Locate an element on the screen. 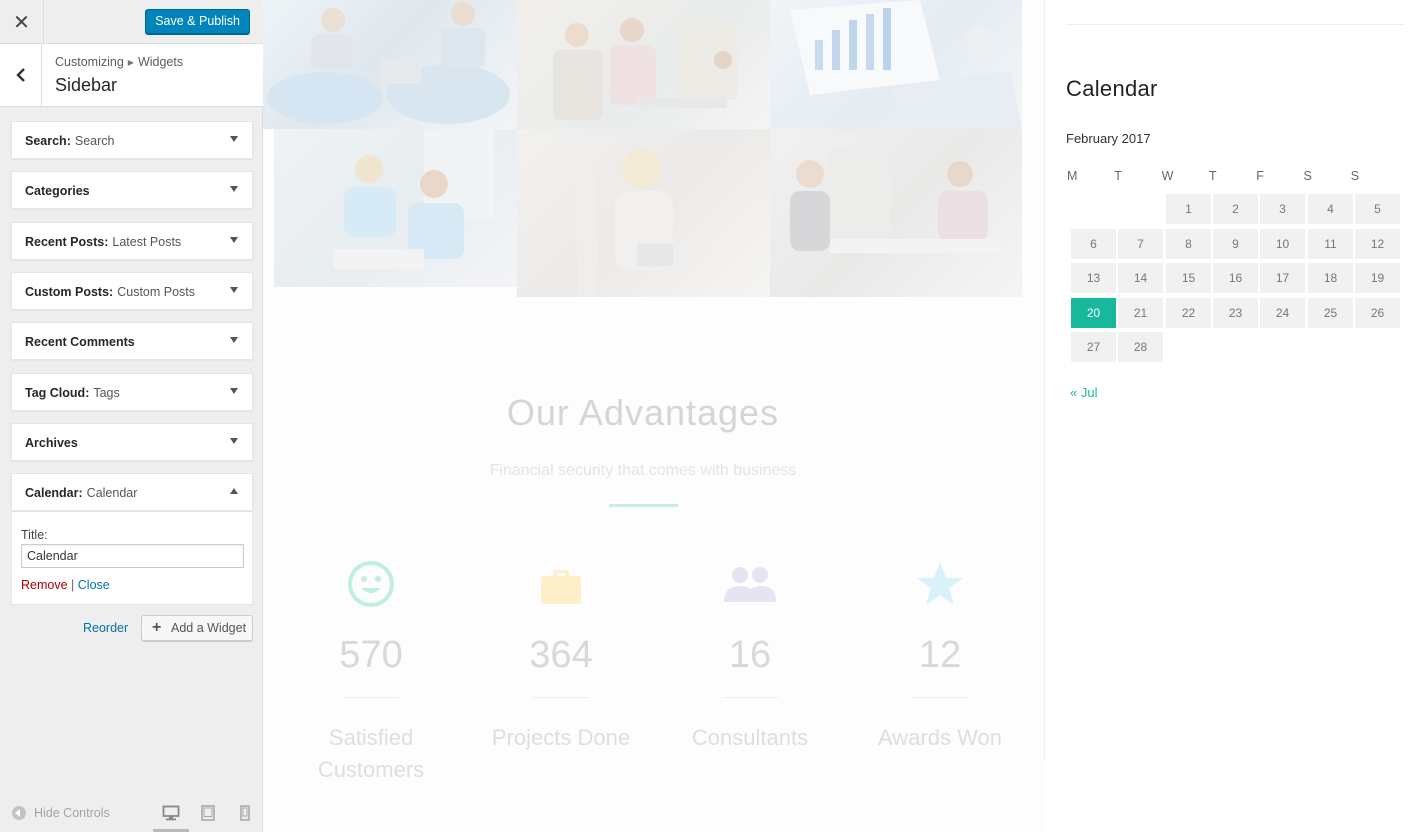 This screenshot has width=1419, height=832. title-label: Title: is located at coordinates (34, 535).